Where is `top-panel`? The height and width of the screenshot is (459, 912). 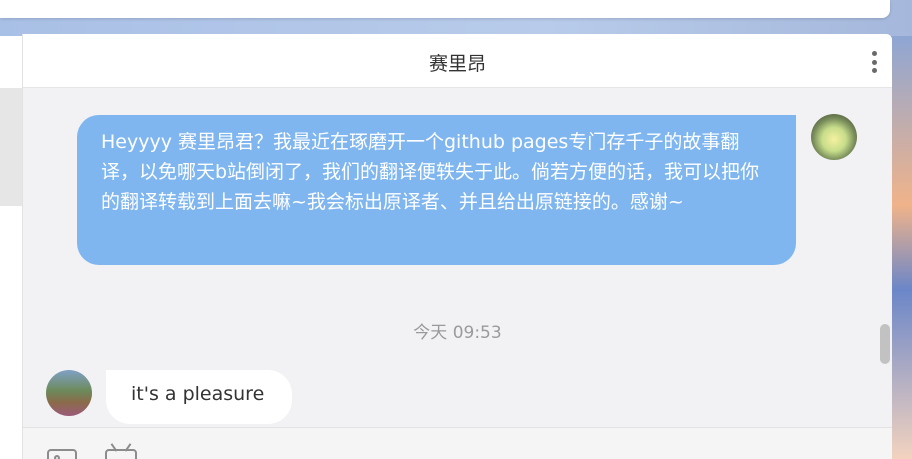
top-panel is located at coordinates (445, 9).